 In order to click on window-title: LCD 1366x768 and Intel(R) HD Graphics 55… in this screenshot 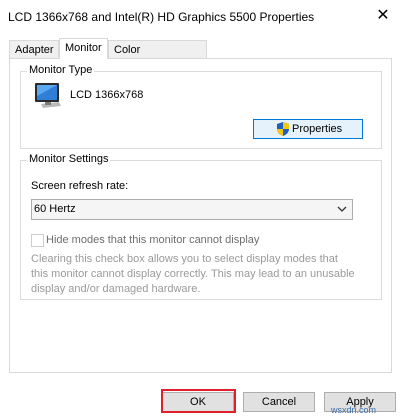, I will do `click(161, 17)`.